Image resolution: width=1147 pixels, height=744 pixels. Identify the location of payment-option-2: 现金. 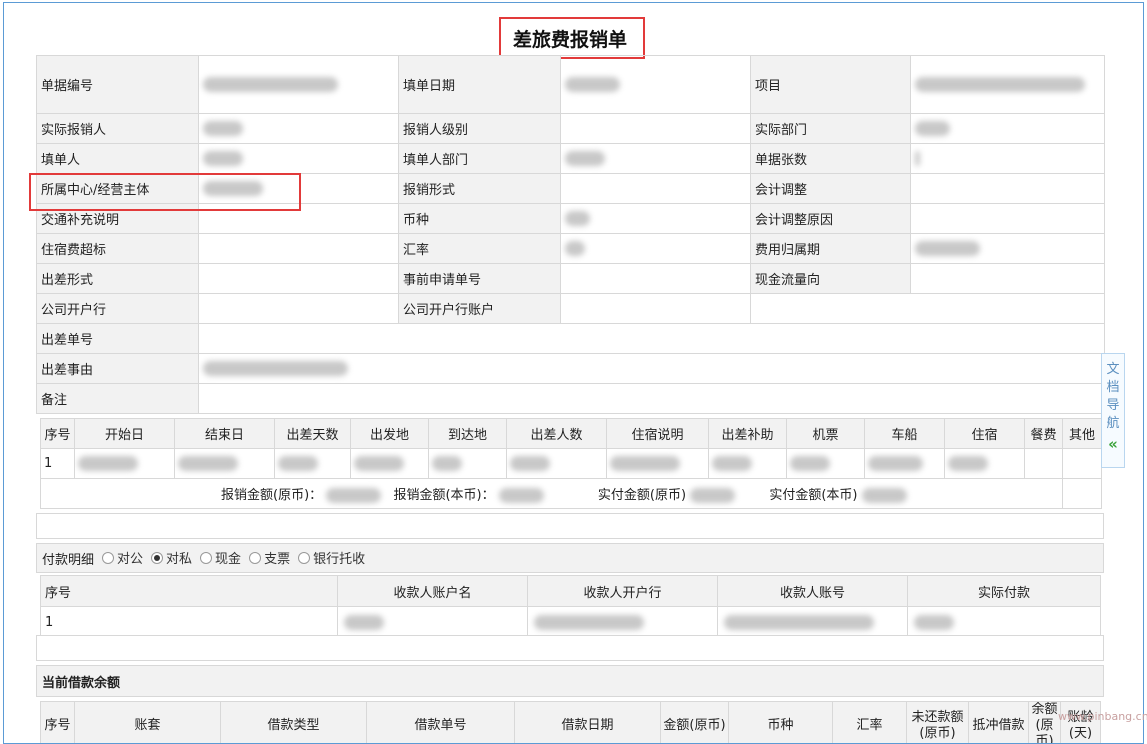
(220, 557).